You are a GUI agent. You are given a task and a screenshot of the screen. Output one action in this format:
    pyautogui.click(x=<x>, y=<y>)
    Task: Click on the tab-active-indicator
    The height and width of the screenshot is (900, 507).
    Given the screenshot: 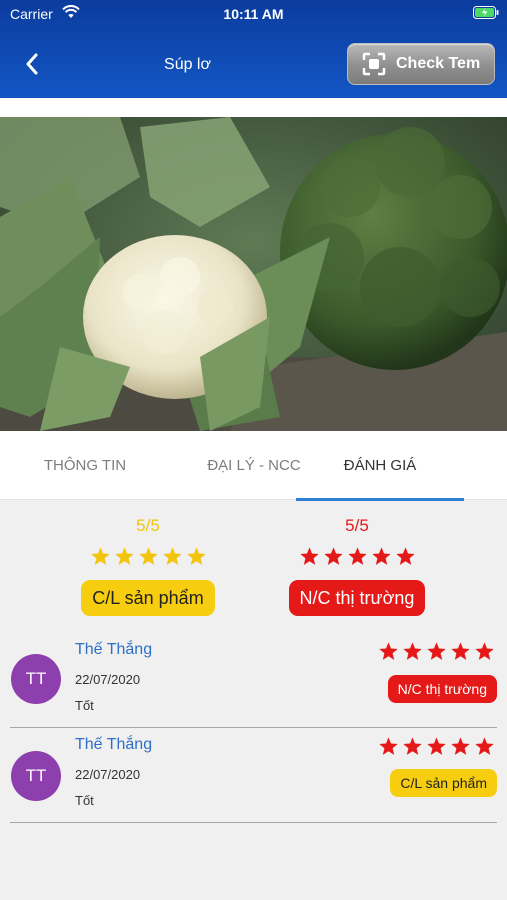 What is the action you would take?
    pyautogui.click(x=380, y=499)
    